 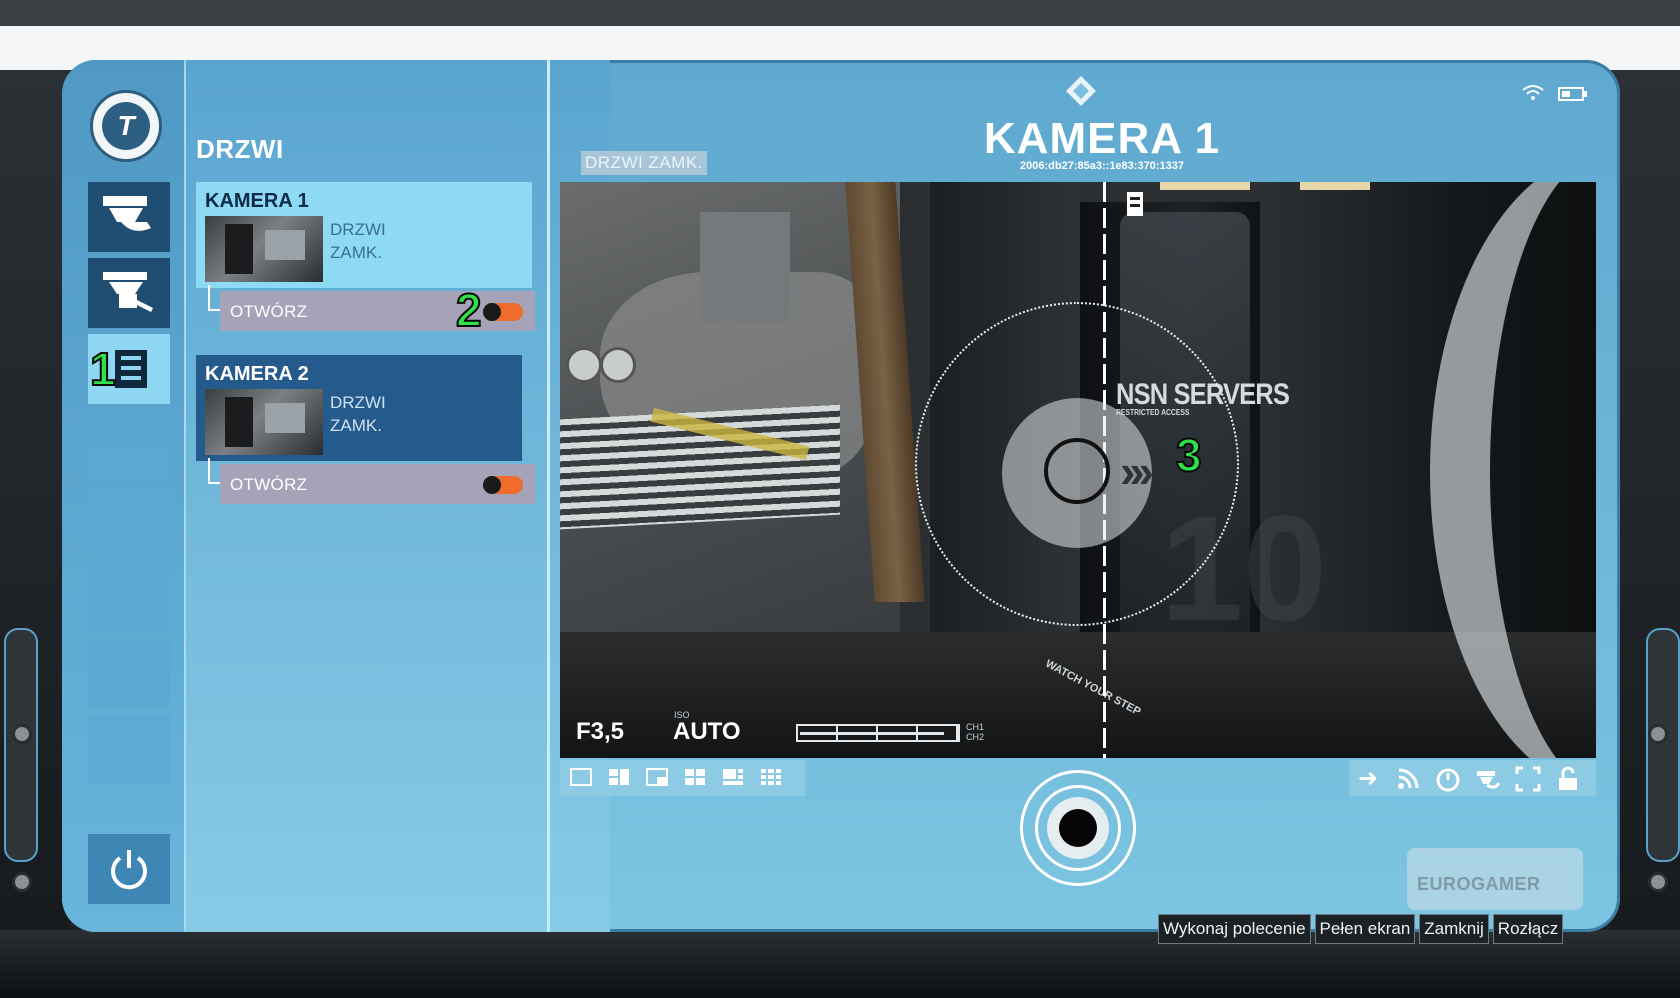 What do you see at coordinates (548, 496) in the screenshot?
I see `divider` at bounding box center [548, 496].